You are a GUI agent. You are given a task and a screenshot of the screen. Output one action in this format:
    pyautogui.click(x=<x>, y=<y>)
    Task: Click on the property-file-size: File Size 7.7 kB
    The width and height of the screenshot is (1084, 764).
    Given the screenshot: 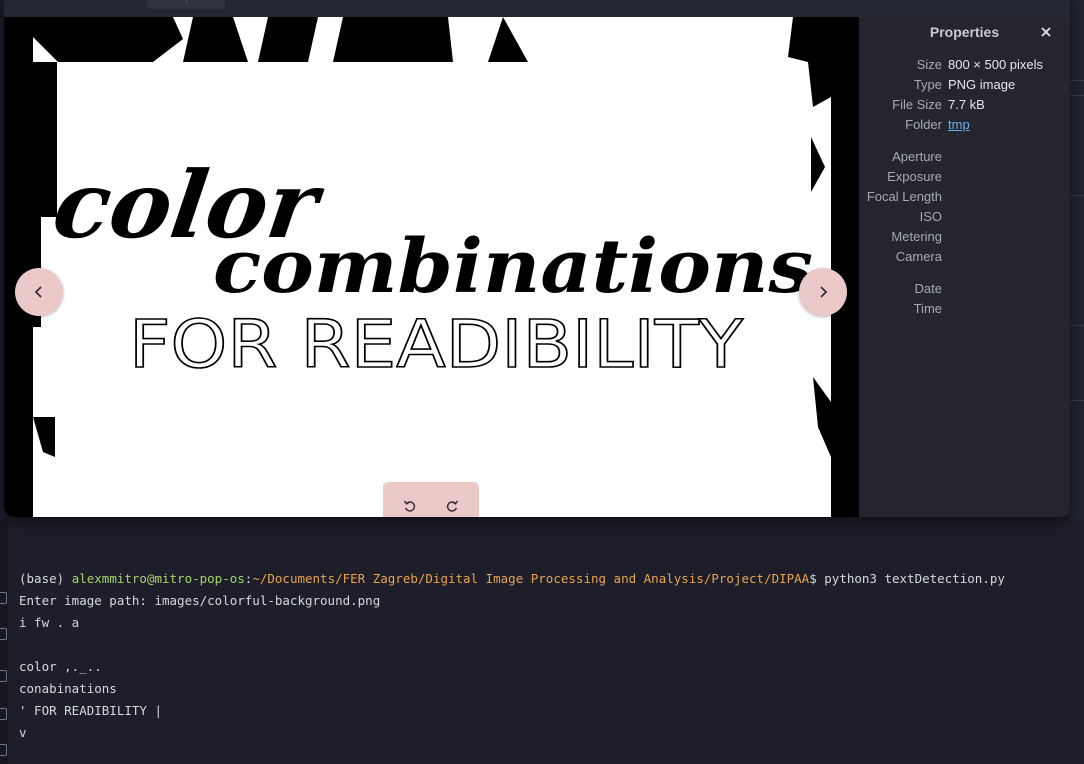 What is the action you would take?
    pyautogui.click(x=964, y=105)
    